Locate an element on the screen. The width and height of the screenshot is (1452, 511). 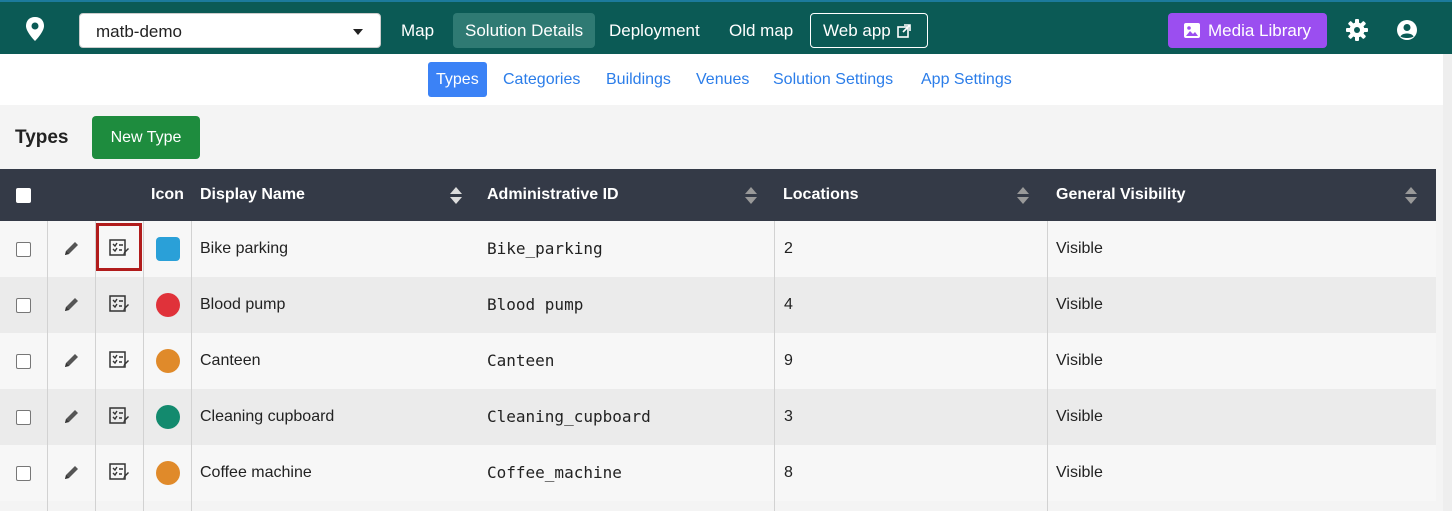
heart-icon is located at coordinates (168, 305).